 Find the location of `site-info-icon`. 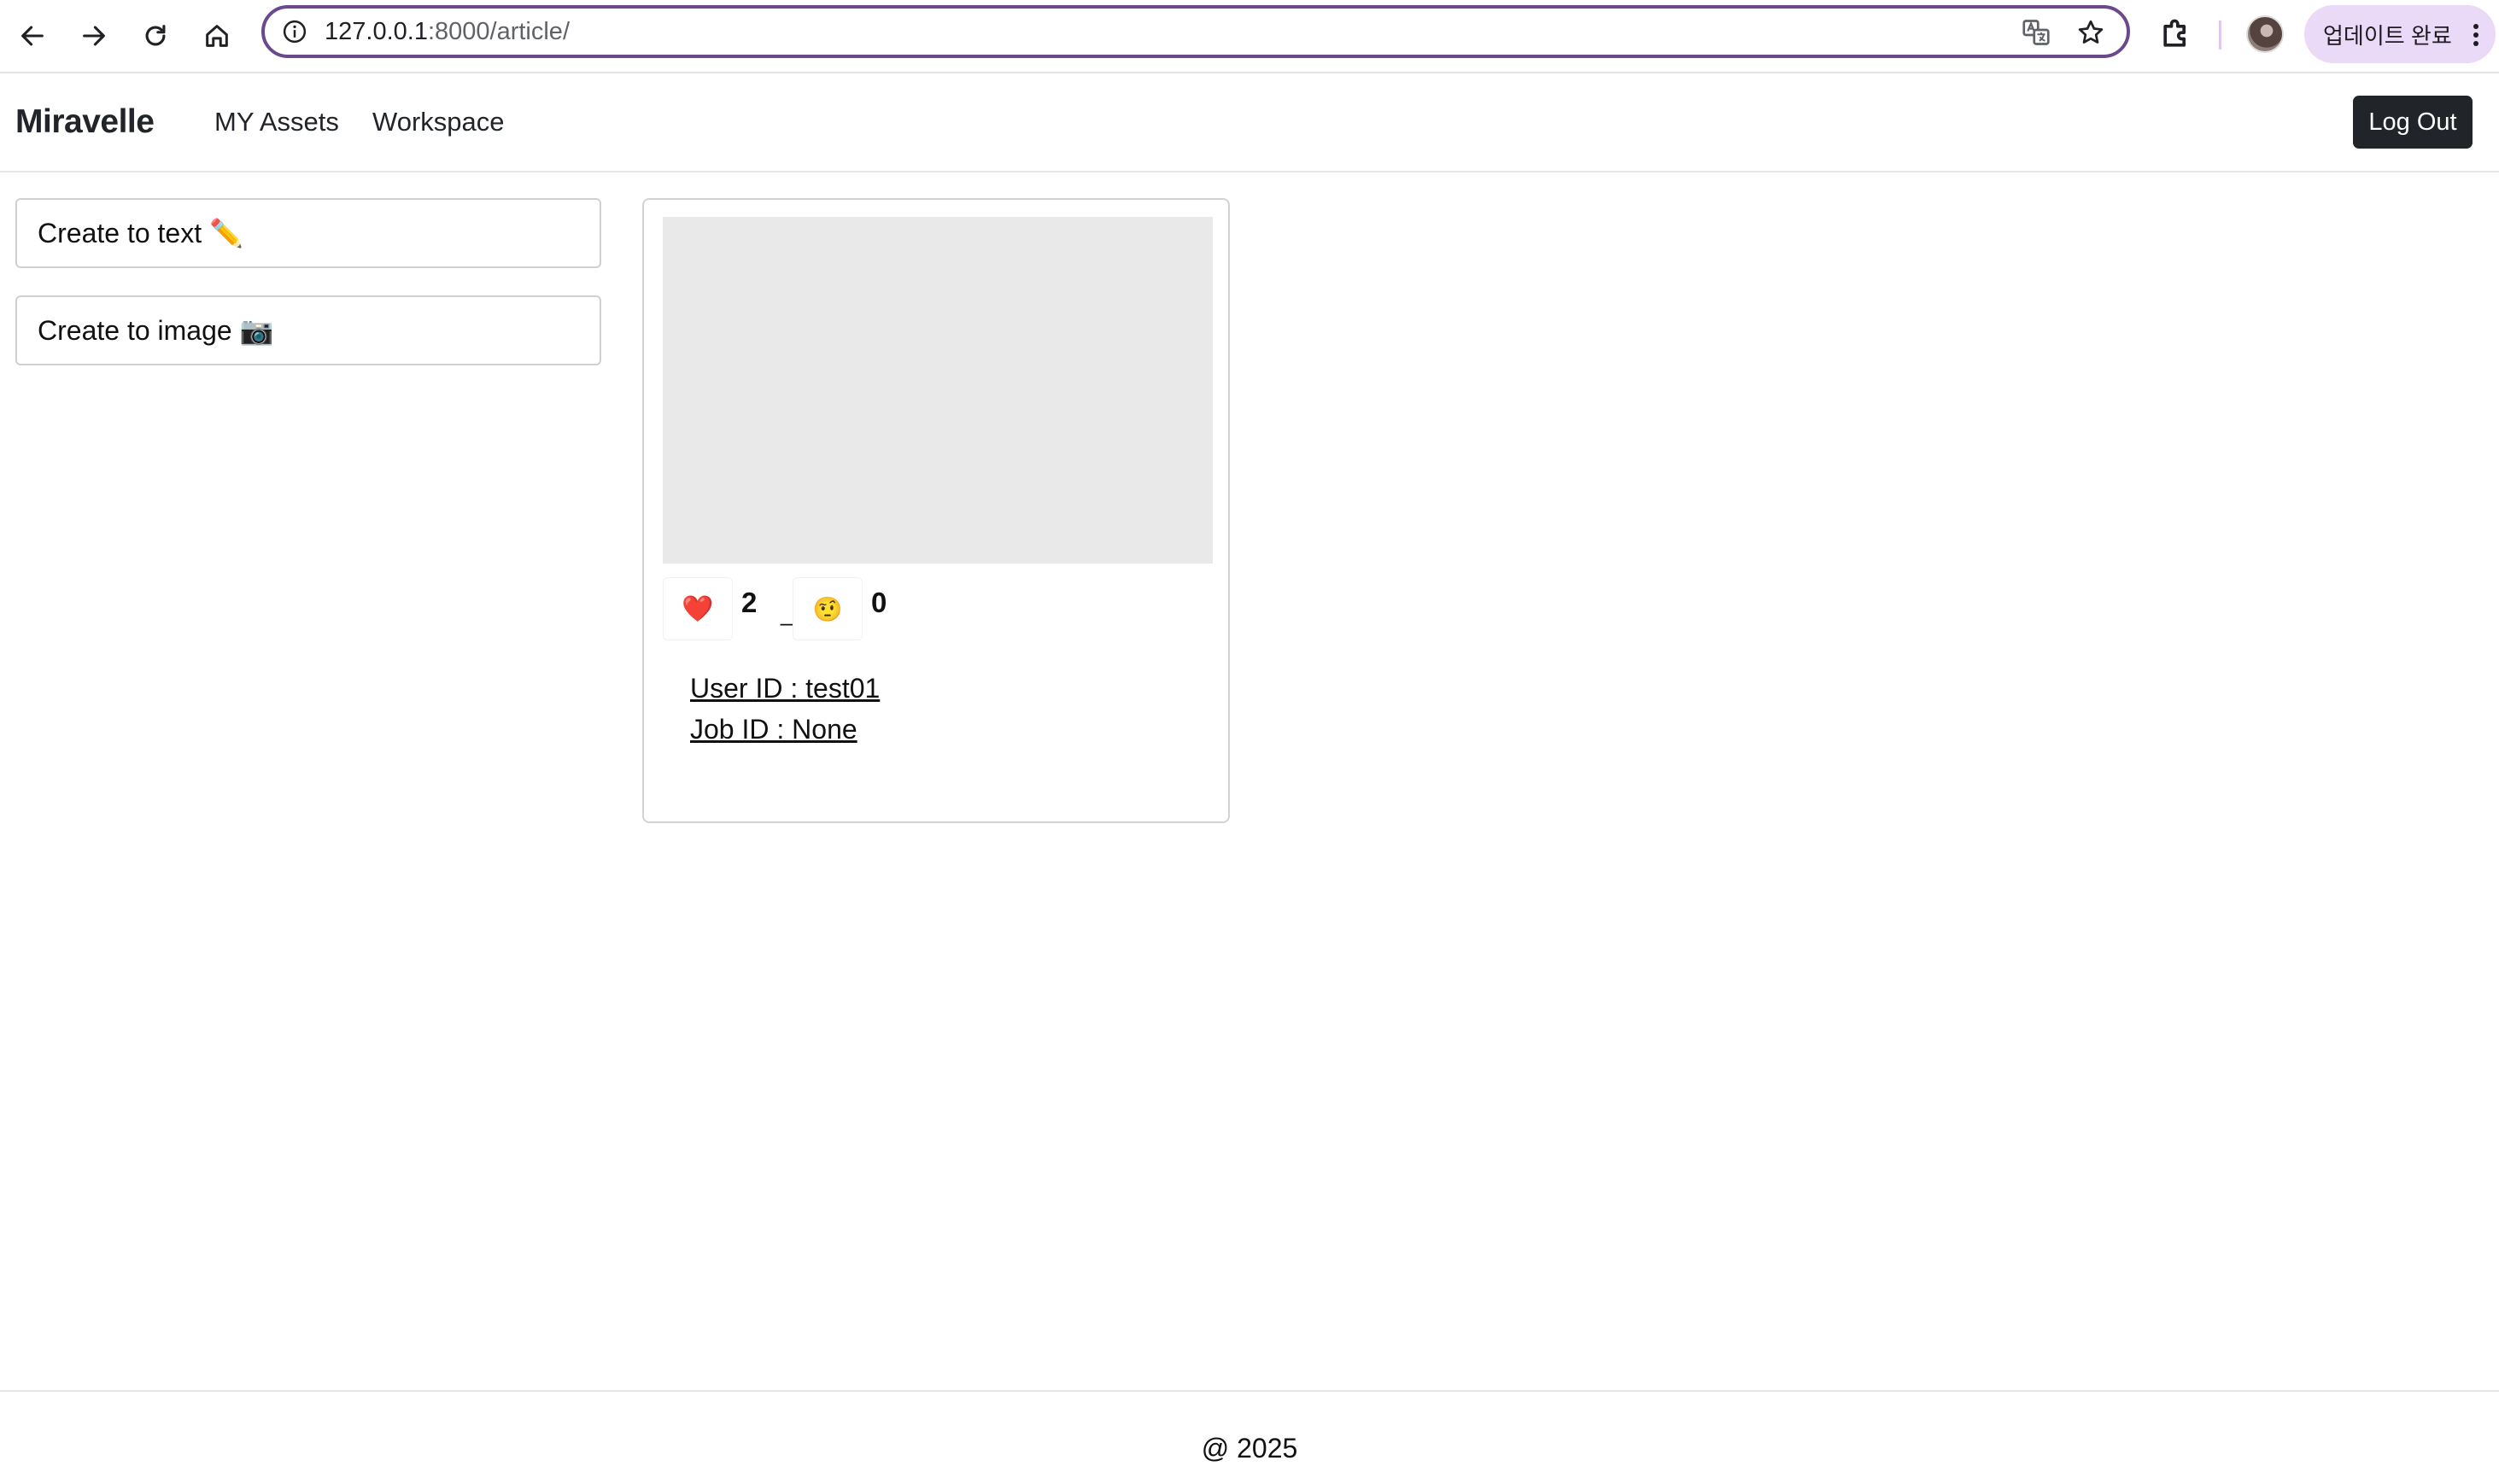

site-info-icon is located at coordinates (294, 31).